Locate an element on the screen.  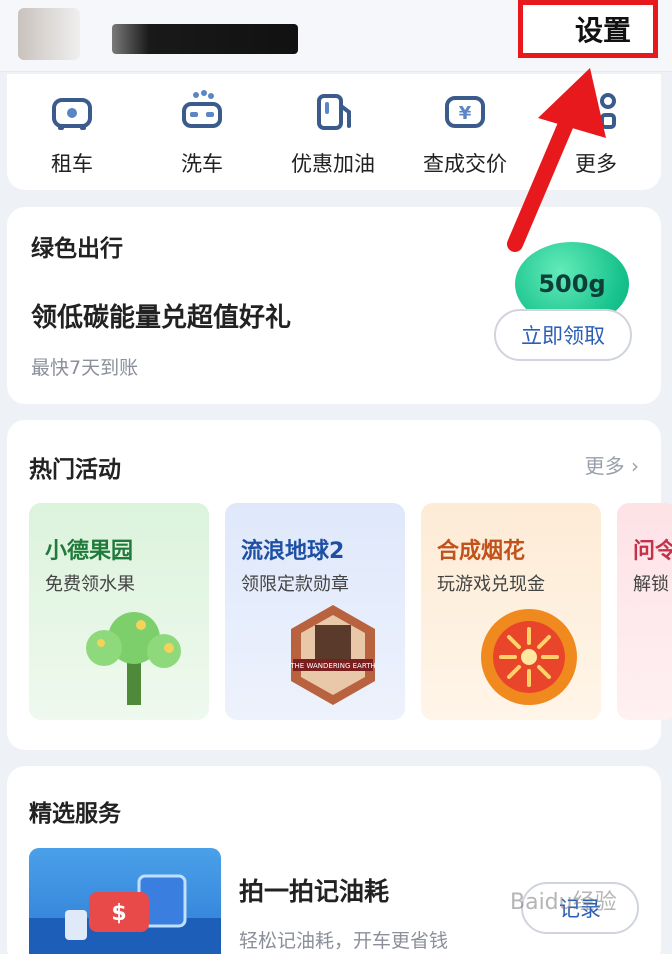
watermark: Baidu经验 is located at coordinates (563, 902).